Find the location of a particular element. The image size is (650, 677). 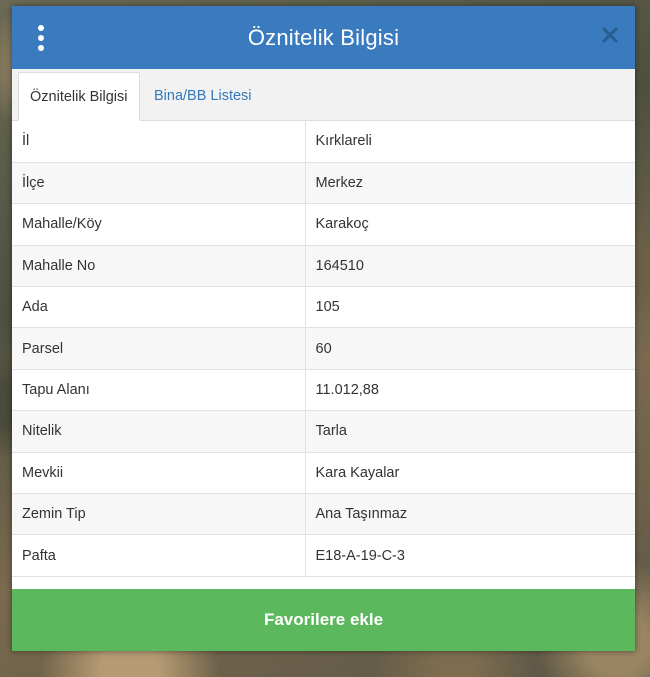

table-row: İlçe Merkez is located at coordinates (323, 183).